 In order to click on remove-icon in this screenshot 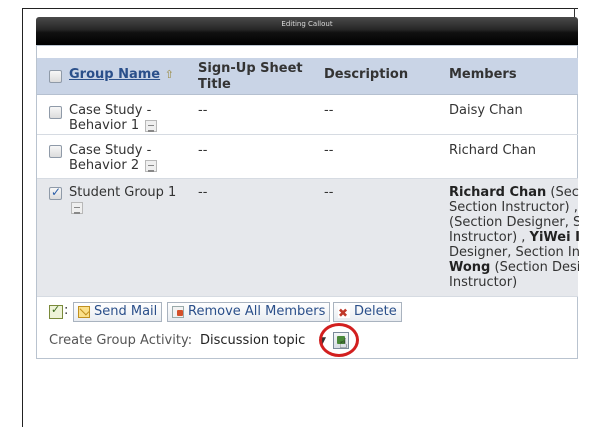, I will do `click(178, 312)`.